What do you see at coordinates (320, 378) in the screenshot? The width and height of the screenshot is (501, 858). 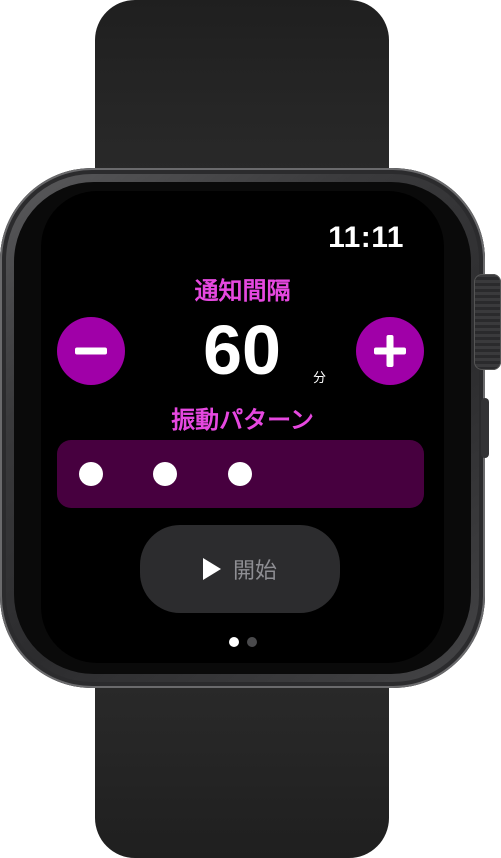 I see `interval-unit: 分` at bounding box center [320, 378].